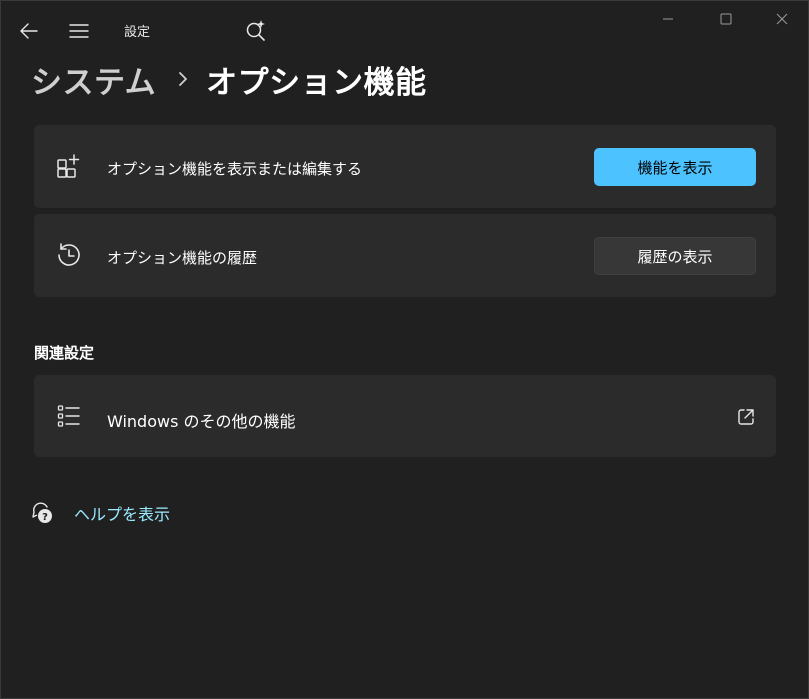 The height and width of the screenshot is (699, 809). I want to click on back-button, so click(29, 31).